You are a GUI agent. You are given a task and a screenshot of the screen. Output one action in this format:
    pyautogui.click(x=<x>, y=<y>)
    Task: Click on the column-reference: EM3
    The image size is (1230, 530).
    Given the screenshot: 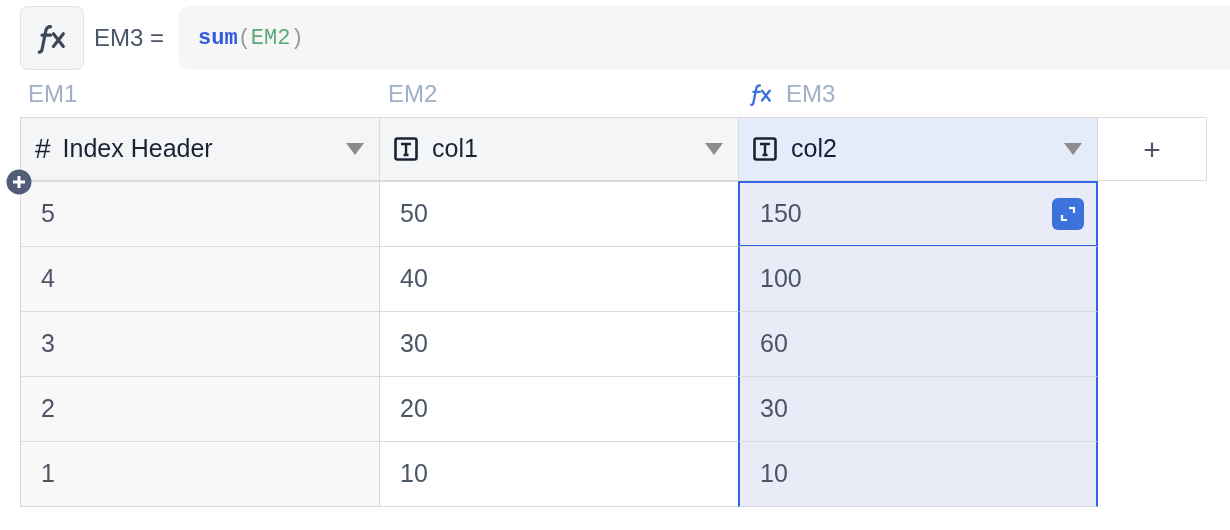 What is the action you would take?
    pyautogui.click(x=811, y=93)
    